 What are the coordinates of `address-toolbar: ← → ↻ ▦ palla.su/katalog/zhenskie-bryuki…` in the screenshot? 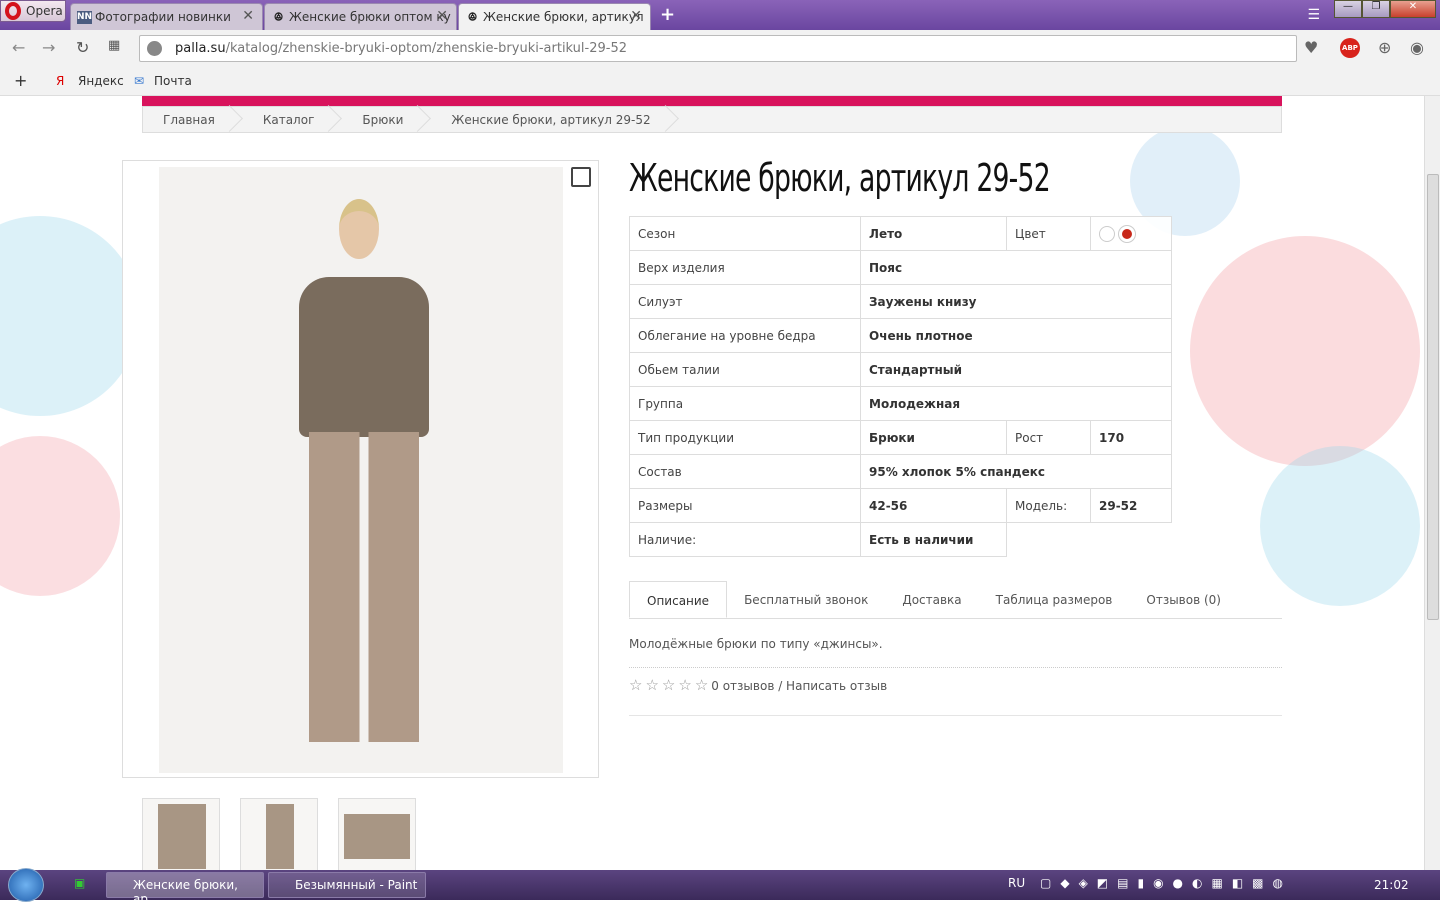 It's located at (720, 48).